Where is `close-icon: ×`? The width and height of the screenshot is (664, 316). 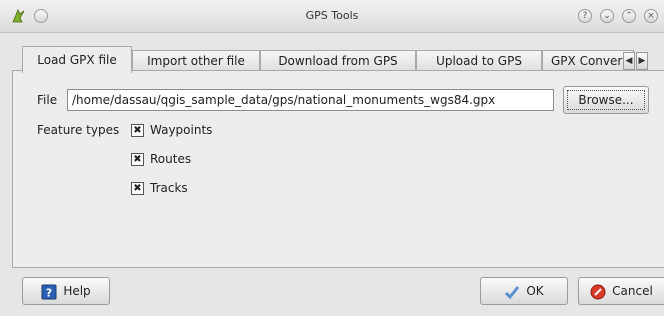 close-icon: × is located at coordinates (651, 16).